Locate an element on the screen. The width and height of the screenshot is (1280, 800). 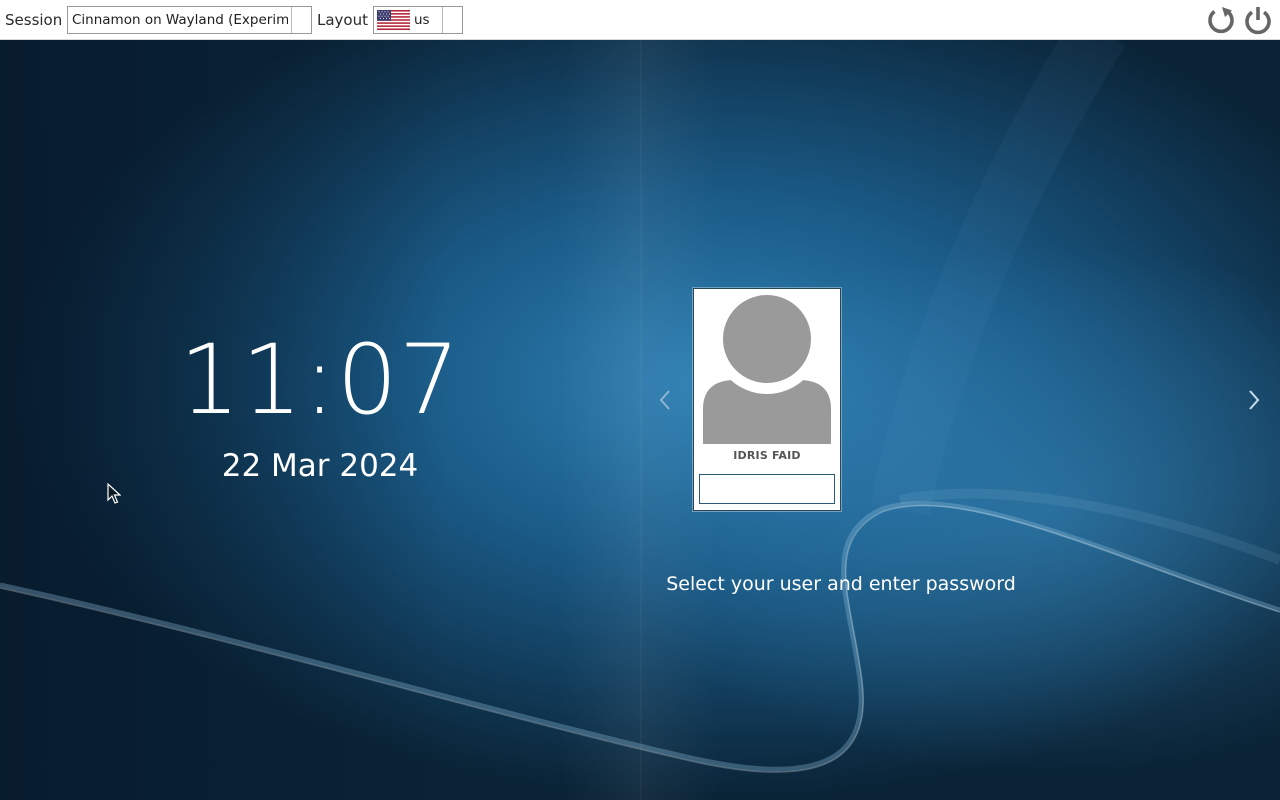
layout-label: Layout is located at coordinates (342, 20).